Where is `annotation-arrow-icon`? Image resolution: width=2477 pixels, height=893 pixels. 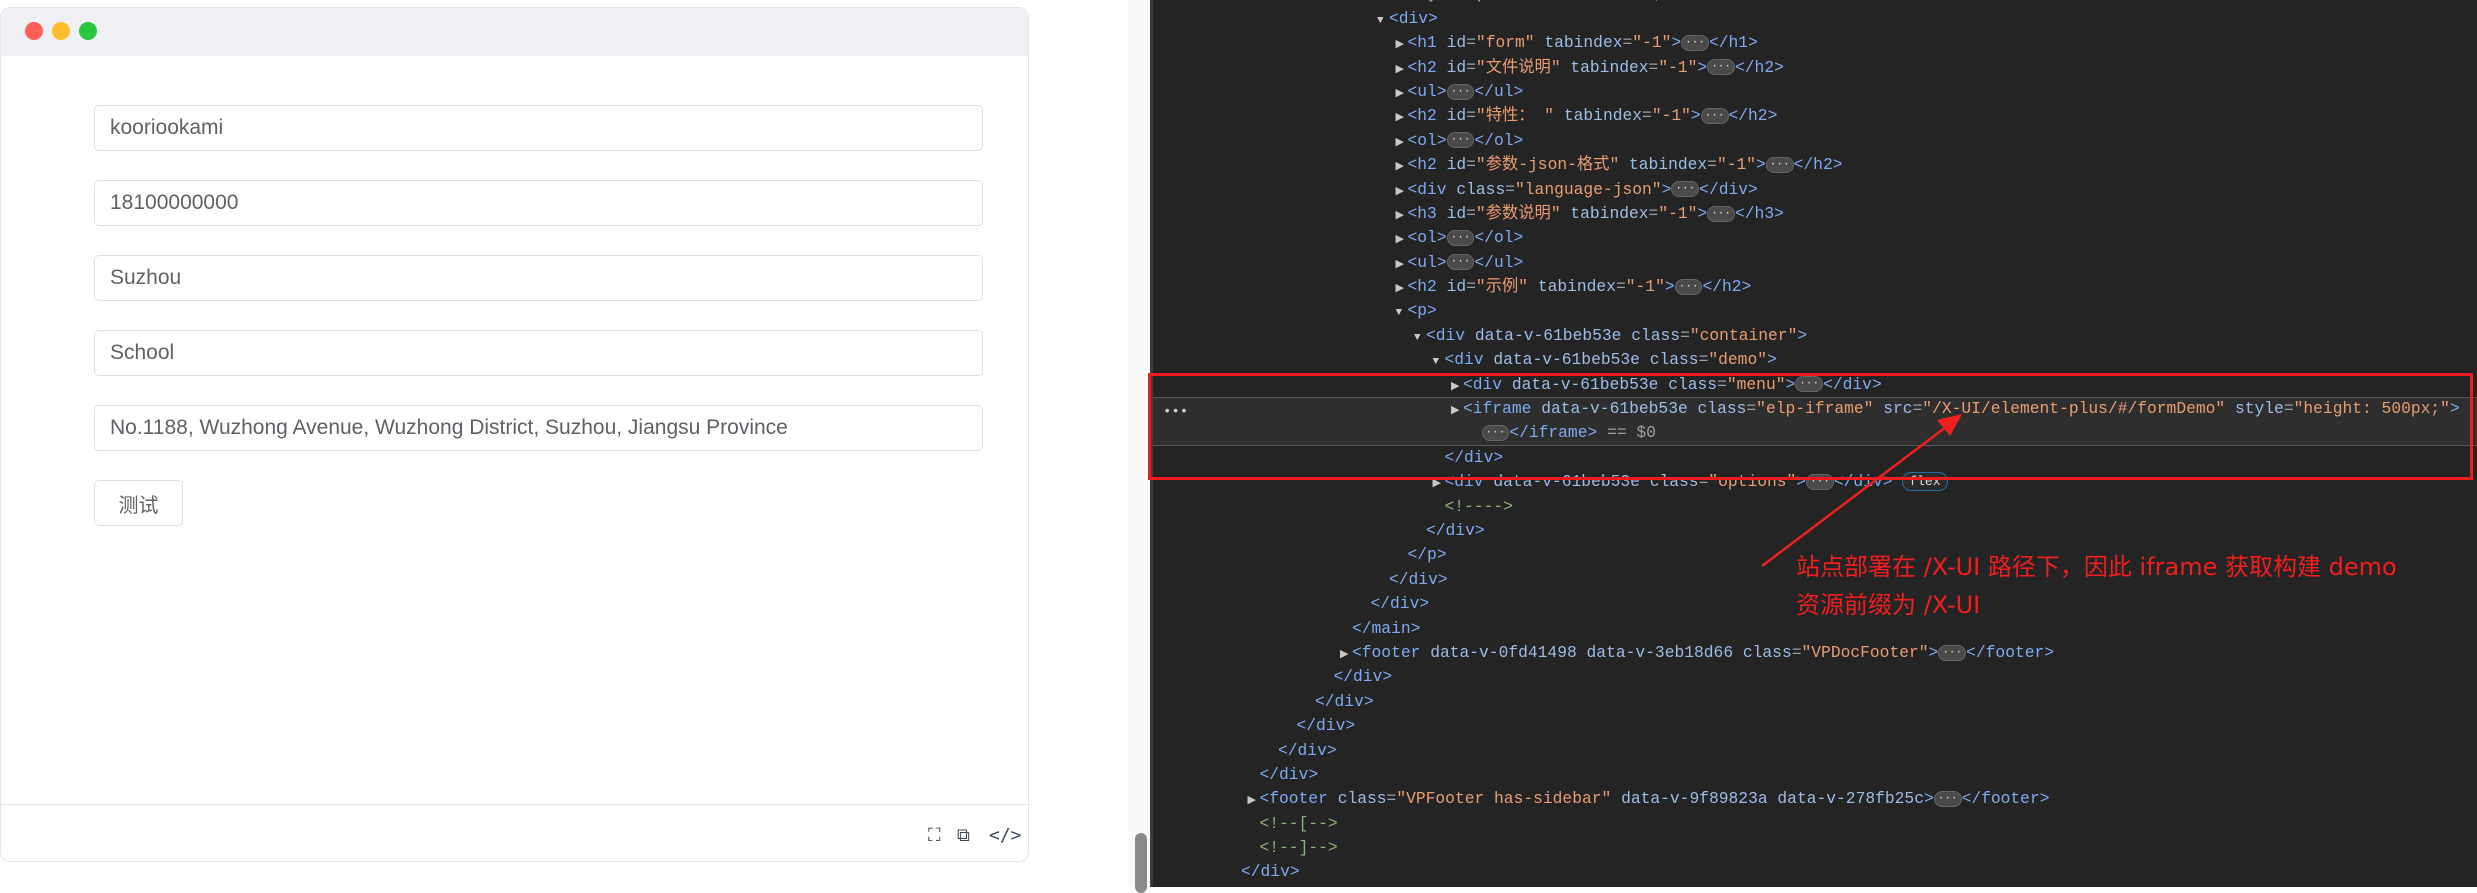 annotation-arrow-icon is located at coordinates (1861, 490).